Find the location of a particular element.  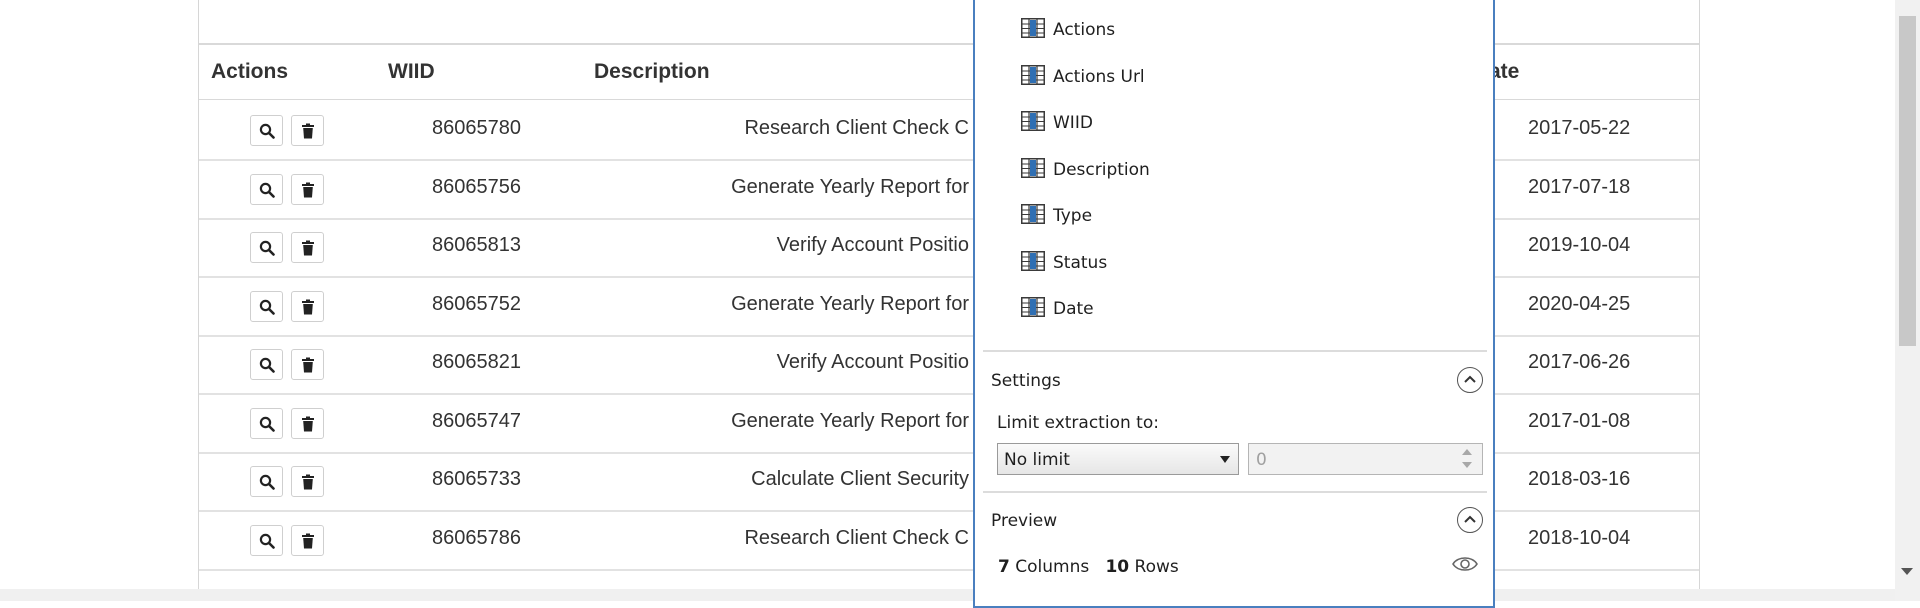

settings-collapse-button is located at coordinates (1470, 380).